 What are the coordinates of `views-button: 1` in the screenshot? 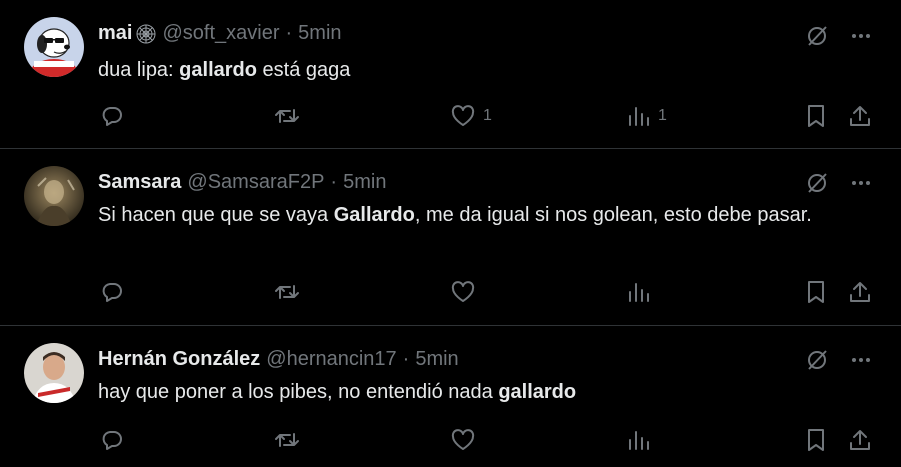 It's located at (647, 116).